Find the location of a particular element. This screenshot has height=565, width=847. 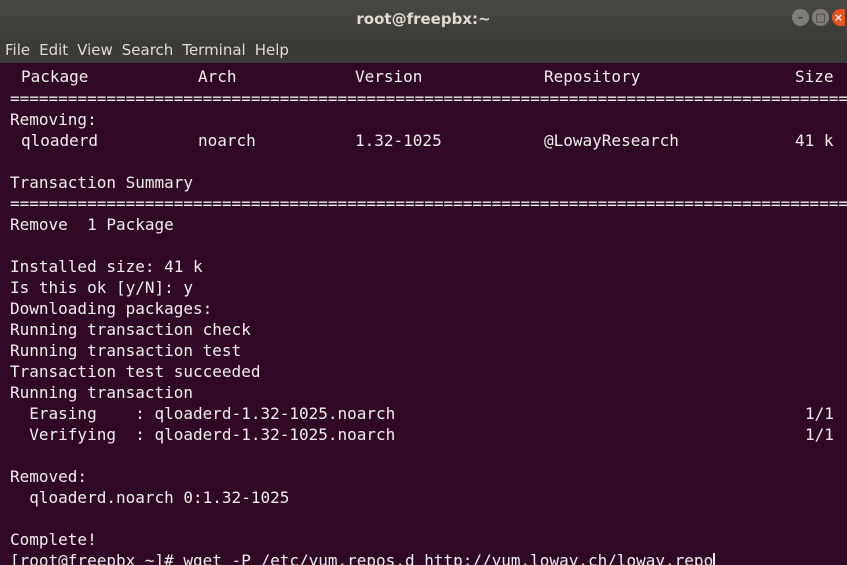

section-label: Removing: is located at coordinates (53, 119).